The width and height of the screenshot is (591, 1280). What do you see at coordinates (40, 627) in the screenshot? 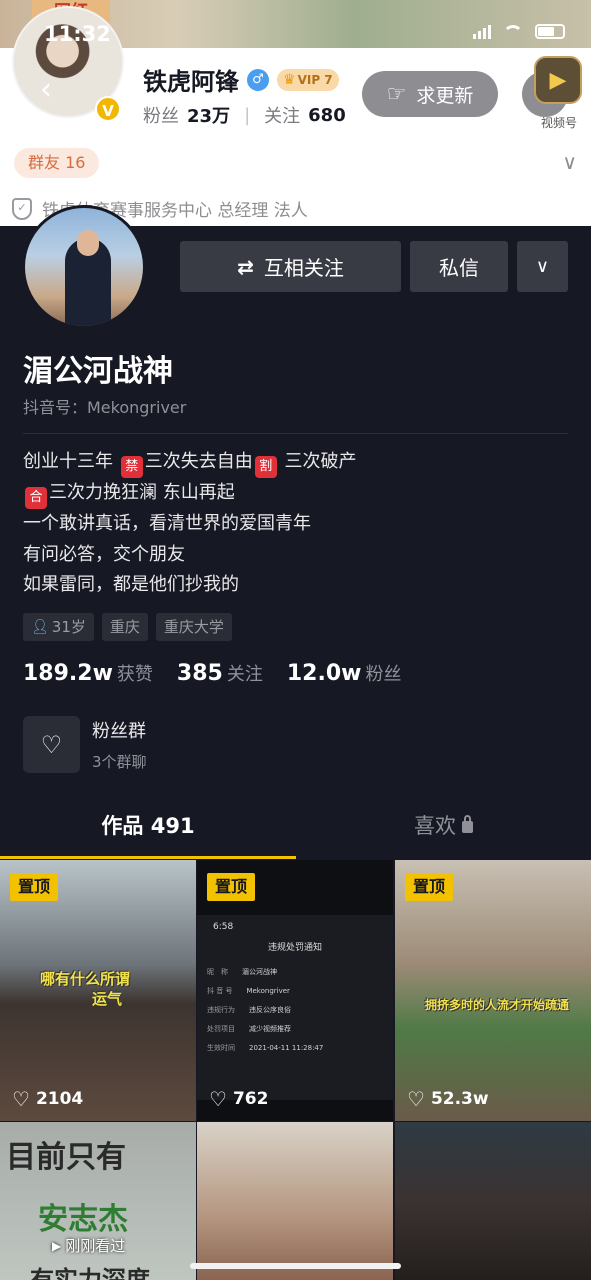
I see `person-icon: 👤︎` at bounding box center [40, 627].